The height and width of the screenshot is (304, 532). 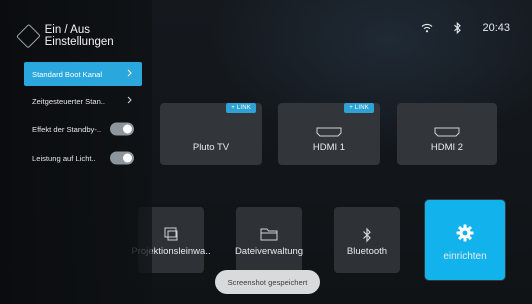 What do you see at coordinates (67, 129) in the screenshot?
I see `menu-item-label: Effekt der Standby-..` at bounding box center [67, 129].